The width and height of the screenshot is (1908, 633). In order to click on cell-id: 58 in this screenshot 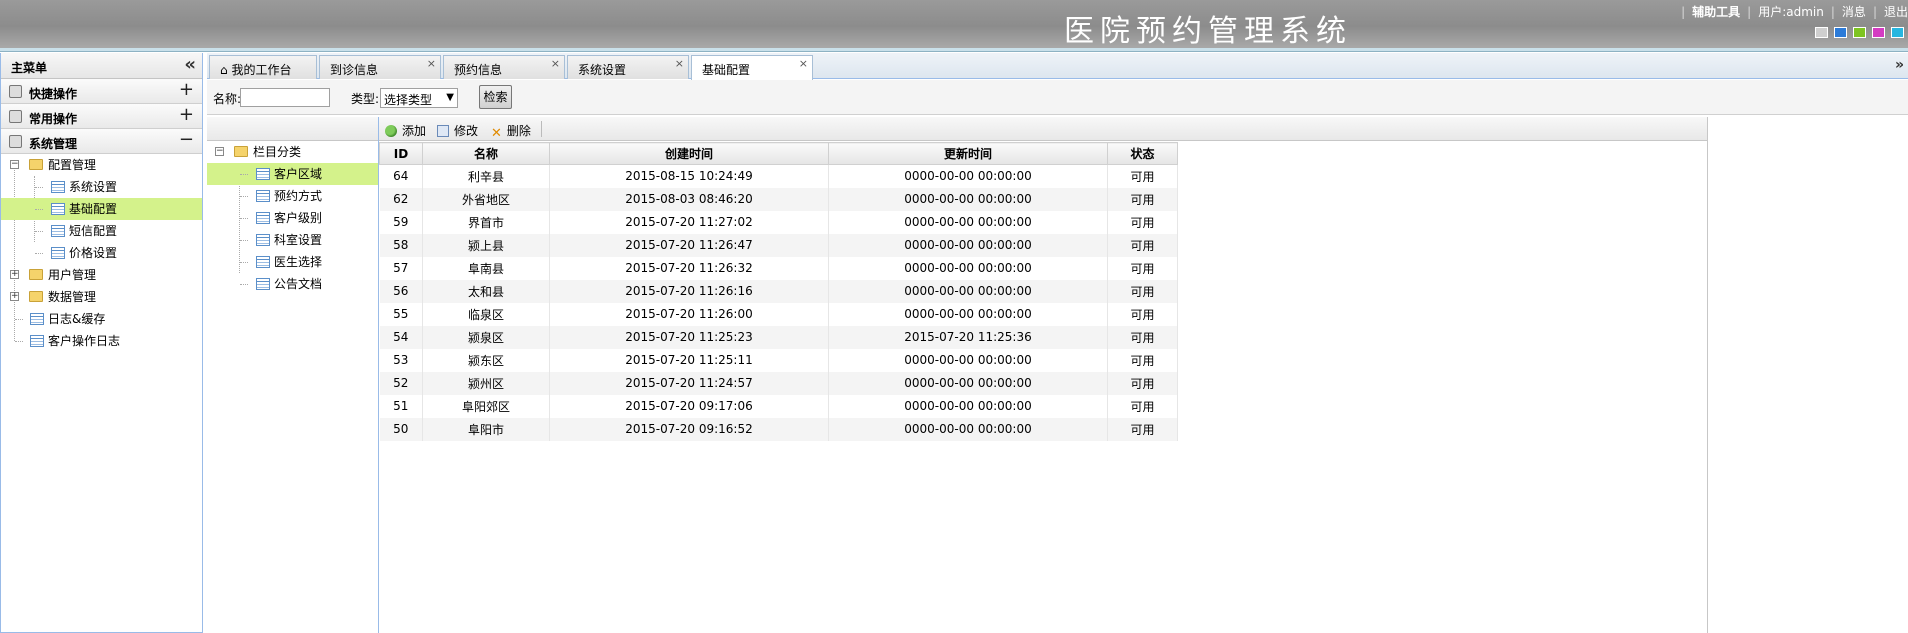, I will do `click(401, 245)`.